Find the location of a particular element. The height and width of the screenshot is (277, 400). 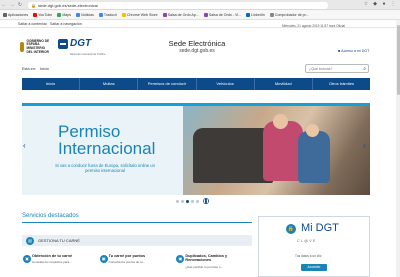

breadcrumb-home-link: Inicio is located at coordinates (44, 69).